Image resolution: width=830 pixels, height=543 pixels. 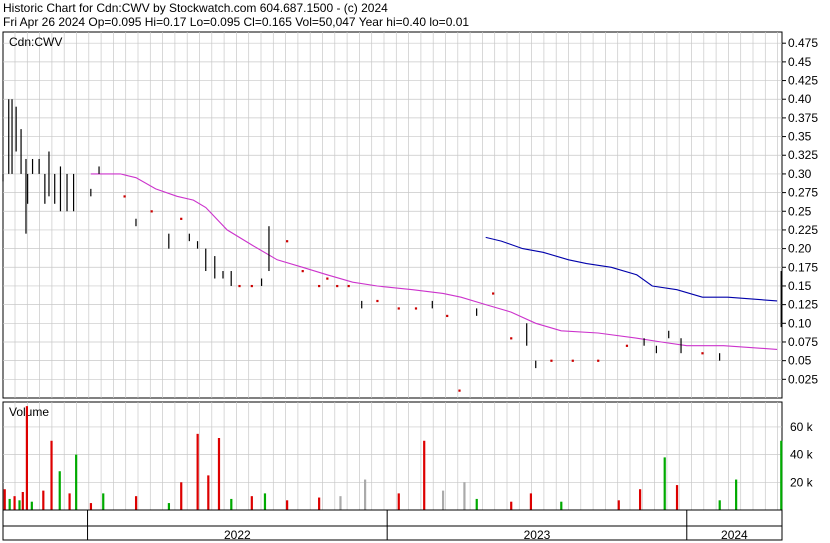 I want to click on price-tick-label: 0.35, so click(x=800, y=137).